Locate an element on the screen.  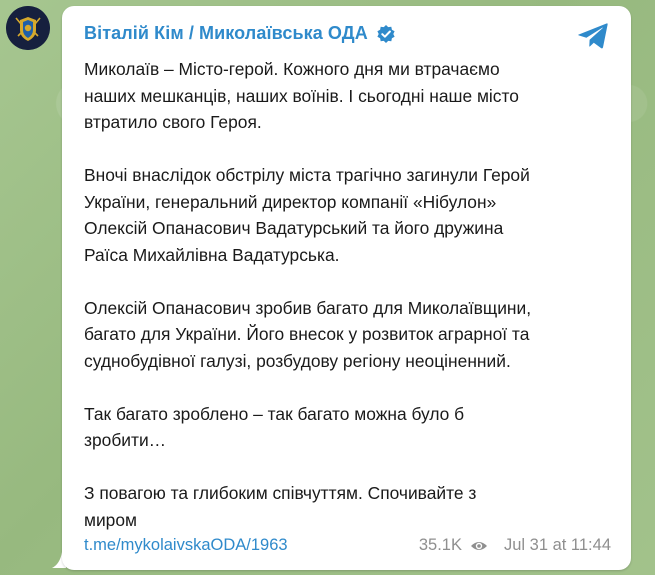
coat-of-arms-icon is located at coordinates (28, 28).